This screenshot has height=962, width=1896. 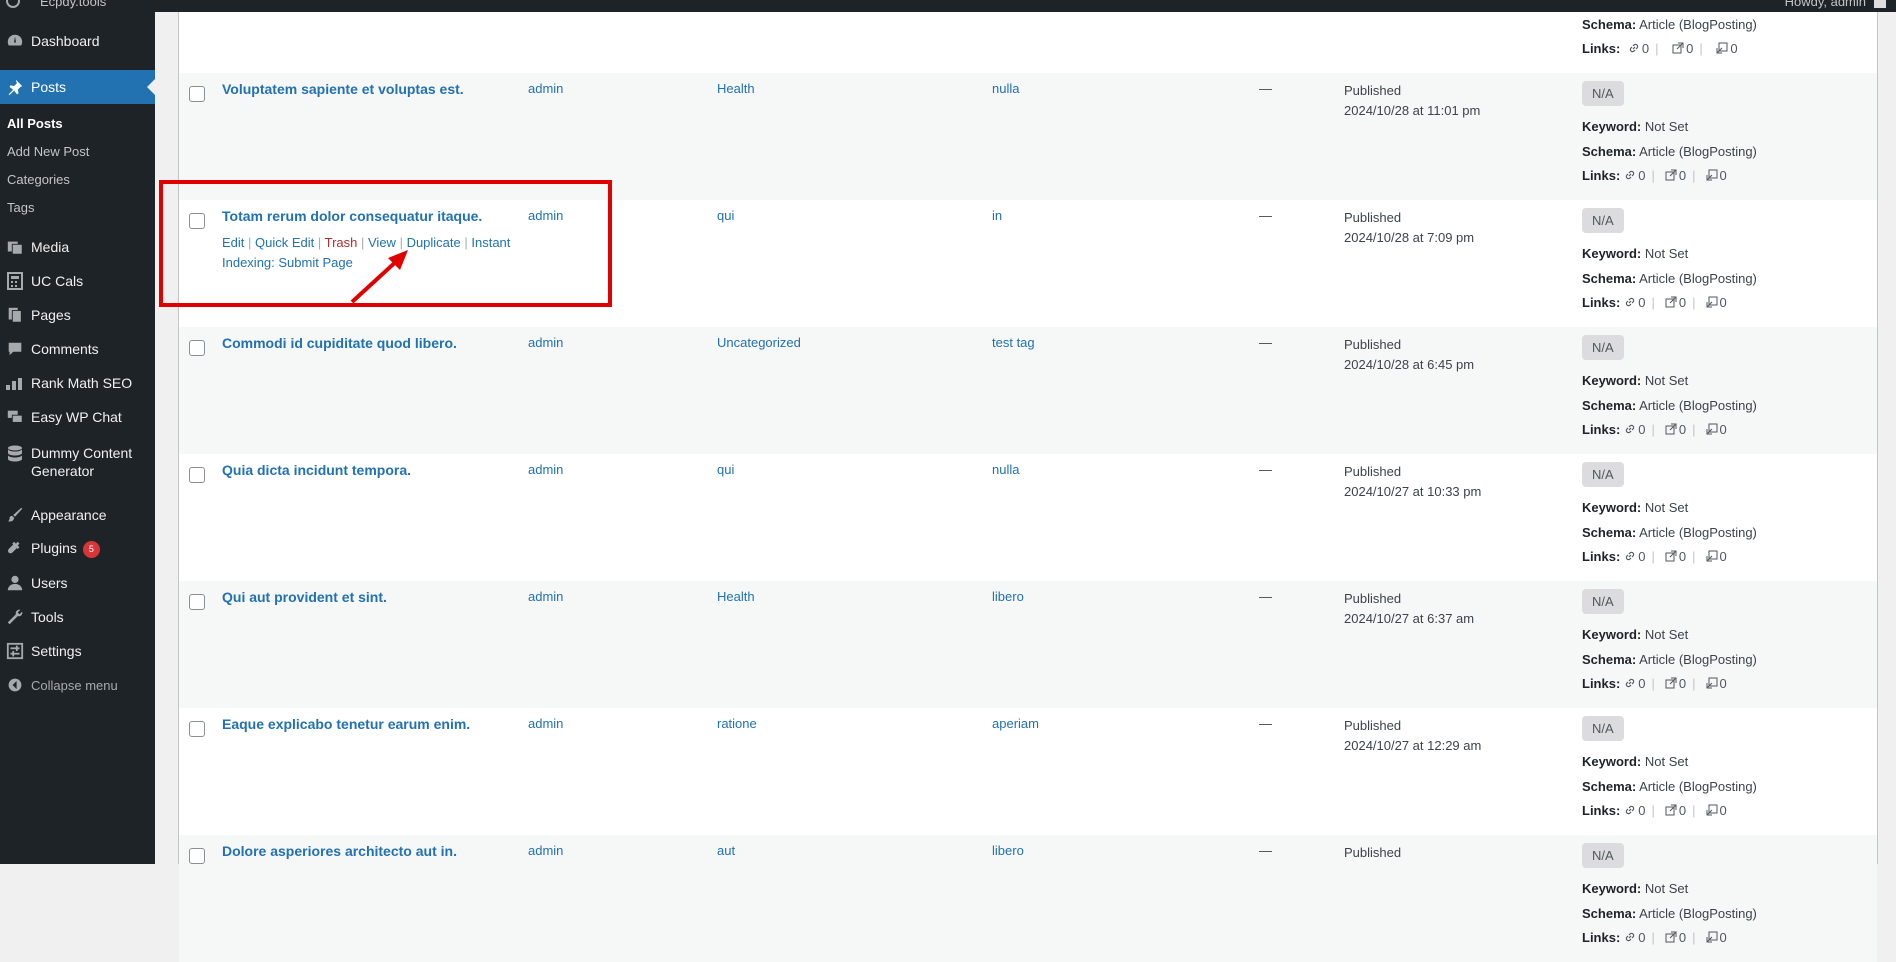 What do you see at coordinates (1015, 723) in the screenshot?
I see `post-tag-link: aperiam` at bounding box center [1015, 723].